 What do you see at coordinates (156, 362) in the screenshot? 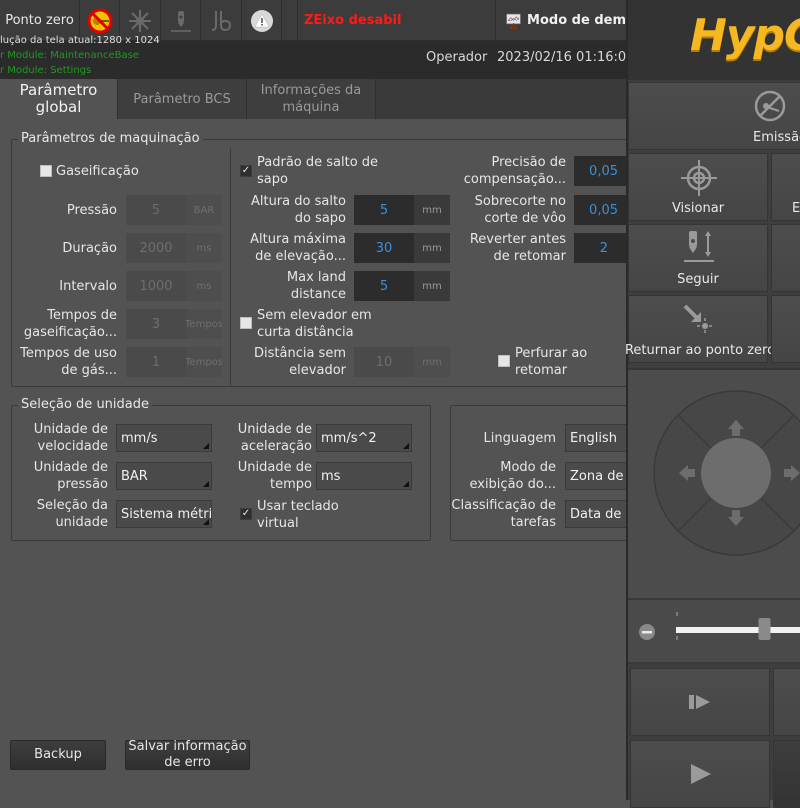
I see `gas-usage-times-value: 1` at bounding box center [156, 362].